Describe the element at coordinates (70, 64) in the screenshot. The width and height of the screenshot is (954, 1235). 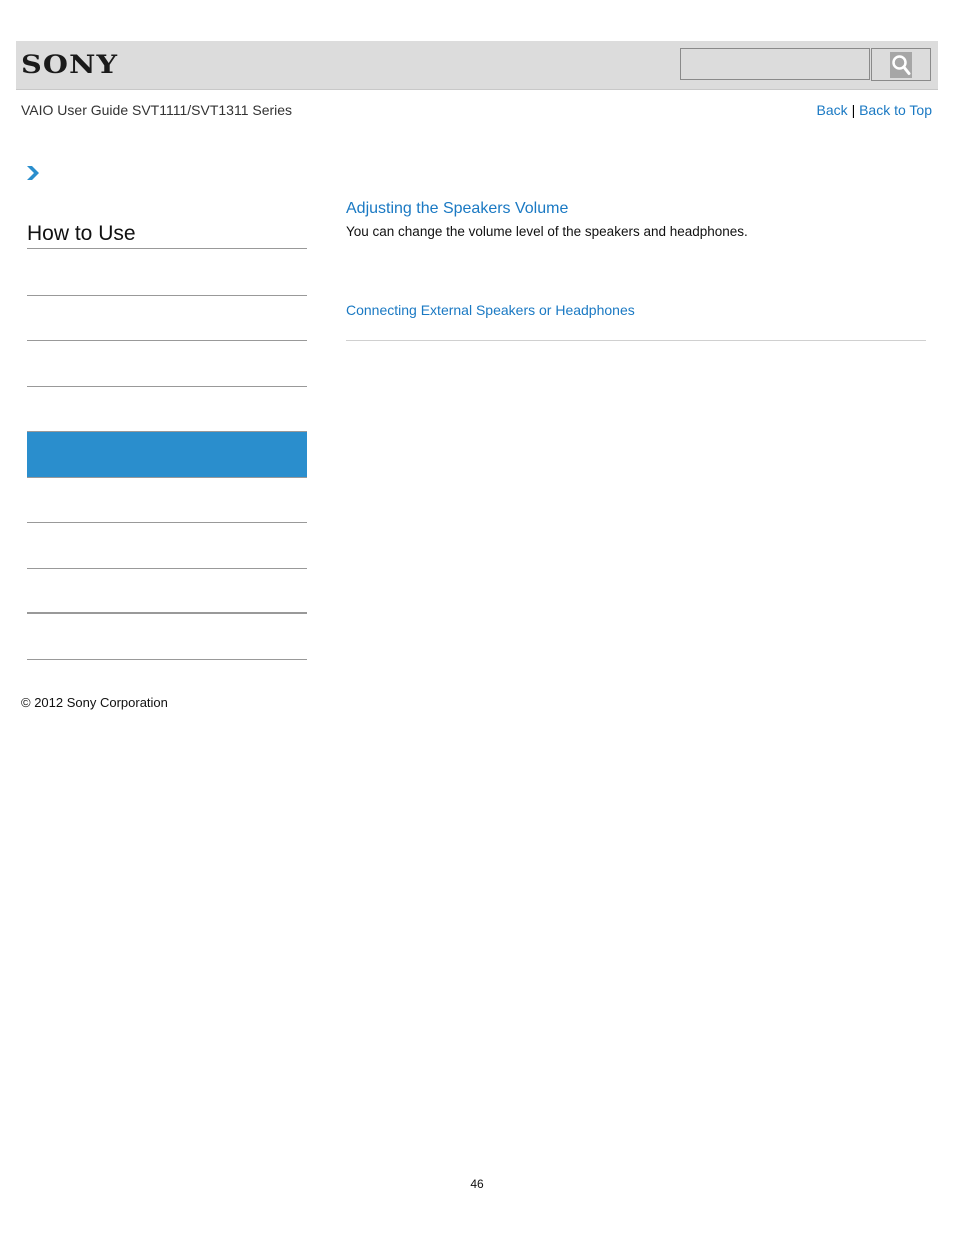
I see `sony-logo: SONY` at that location.